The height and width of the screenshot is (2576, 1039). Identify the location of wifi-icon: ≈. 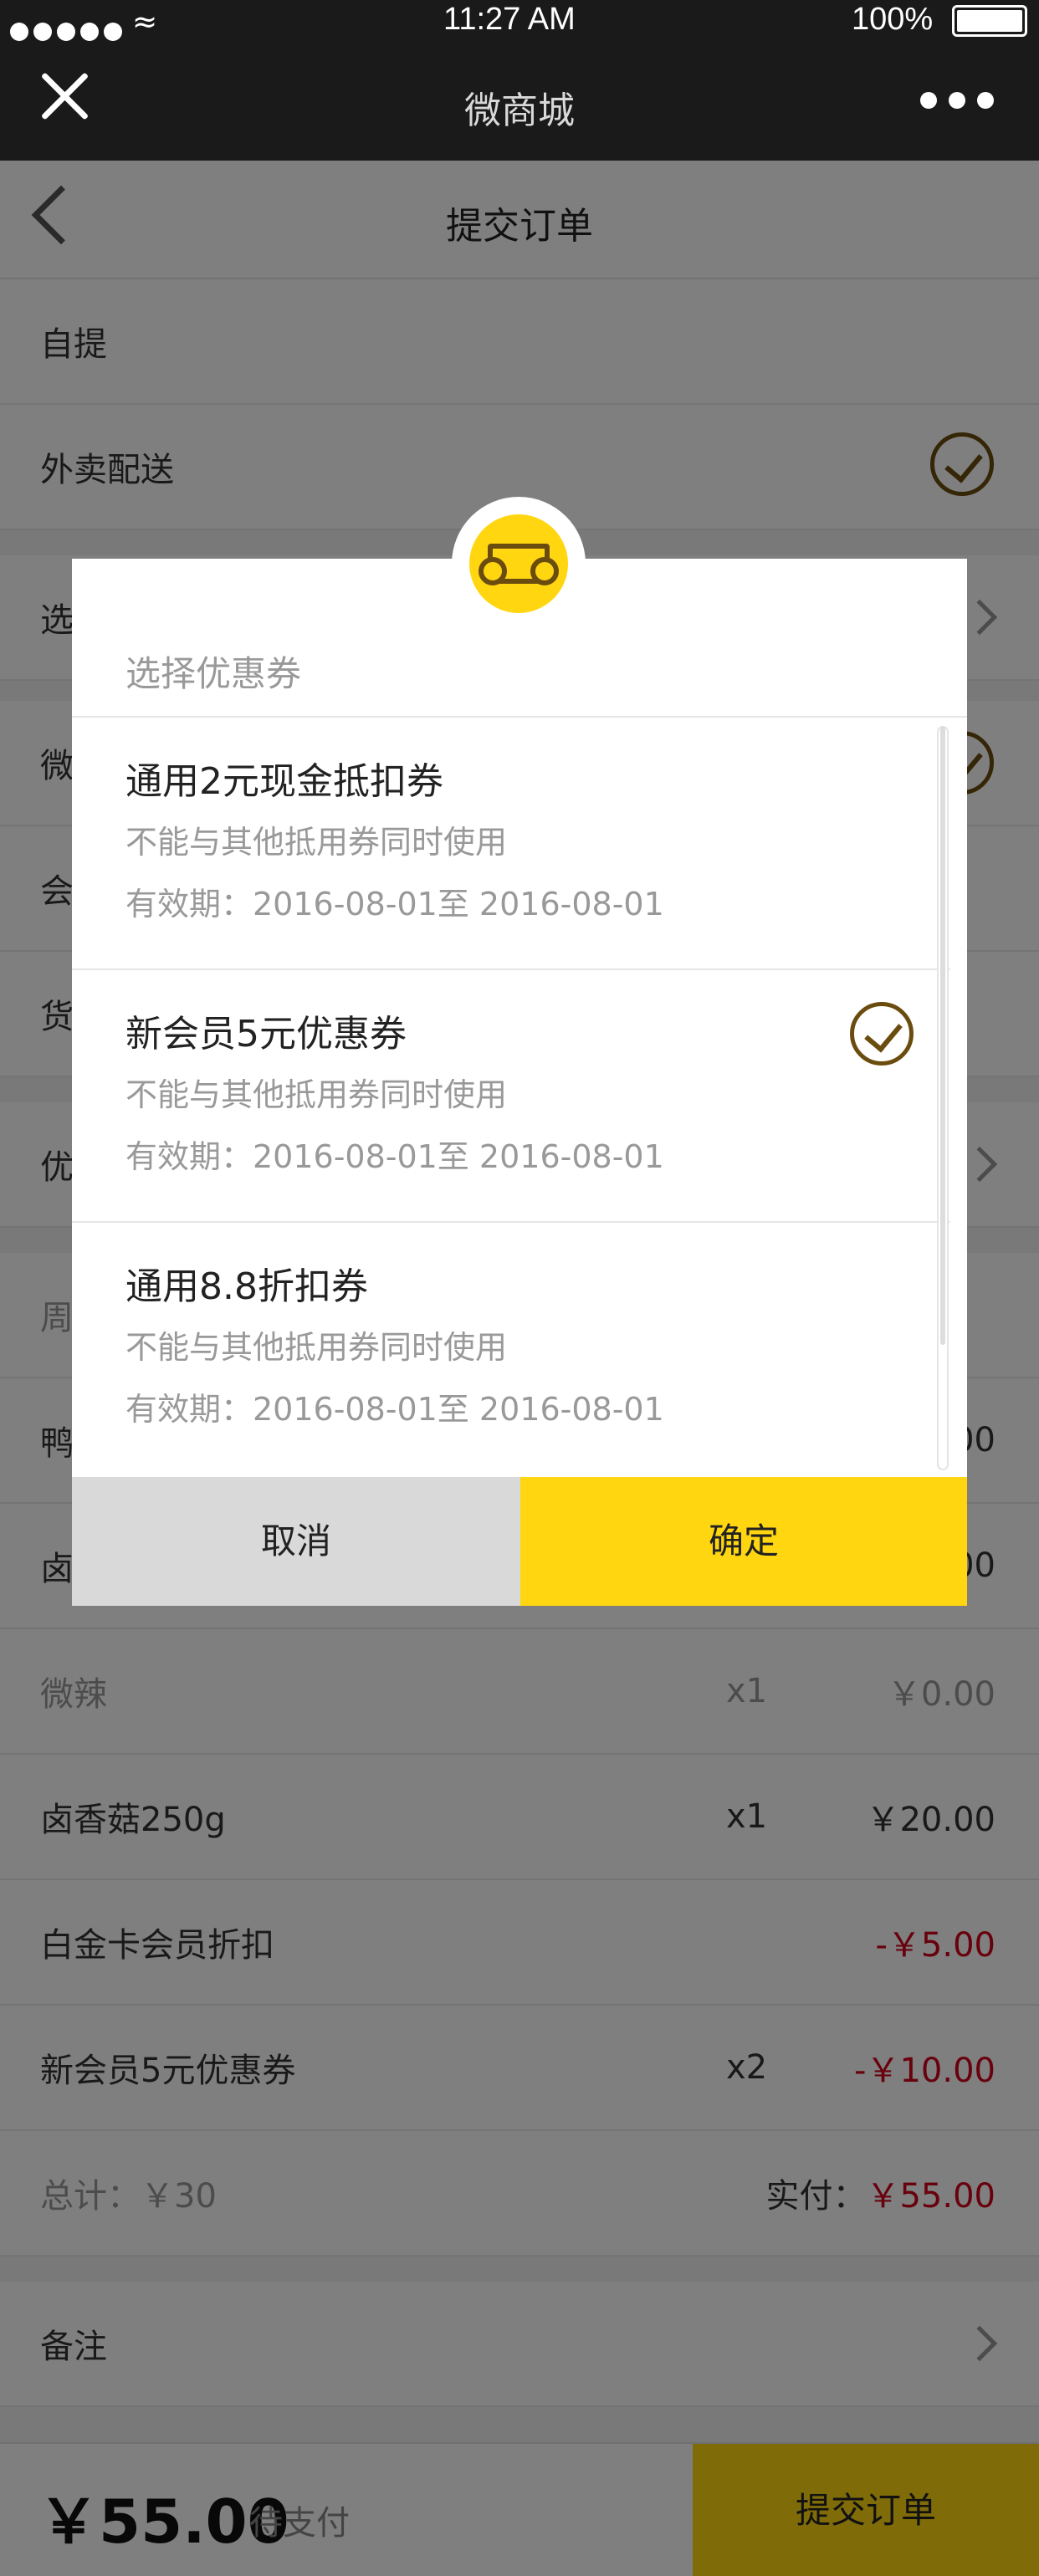
(145, 22).